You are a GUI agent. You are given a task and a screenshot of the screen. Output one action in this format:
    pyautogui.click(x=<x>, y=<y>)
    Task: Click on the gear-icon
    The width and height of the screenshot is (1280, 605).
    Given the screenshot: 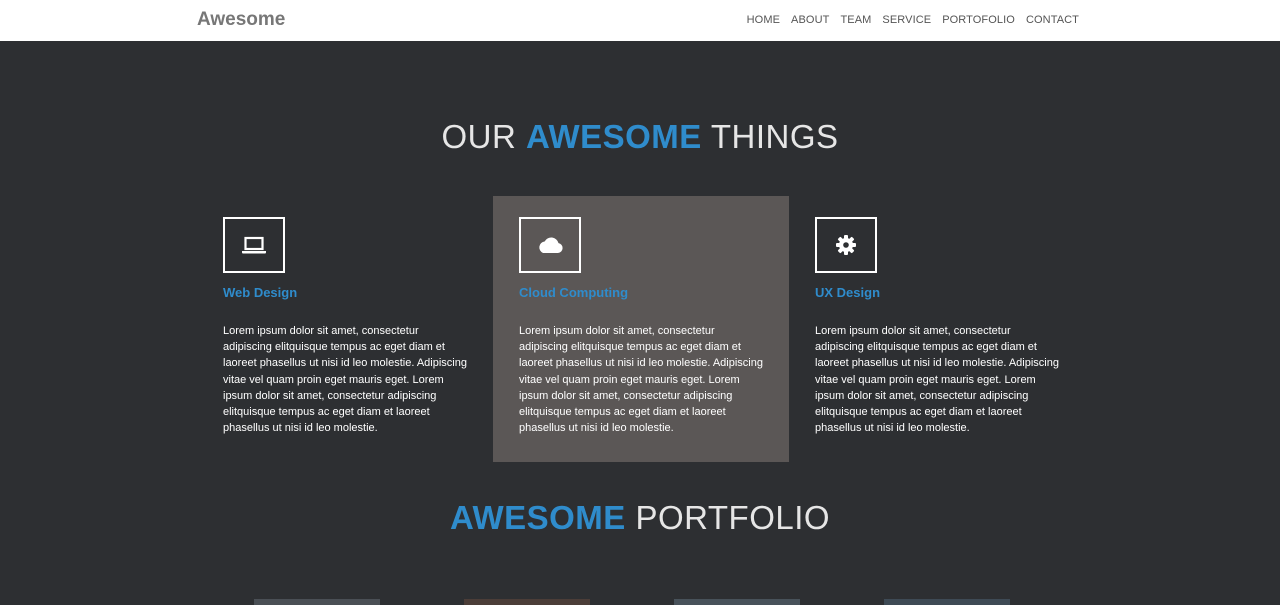 What is the action you would take?
    pyautogui.click(x=846, y=245)
    